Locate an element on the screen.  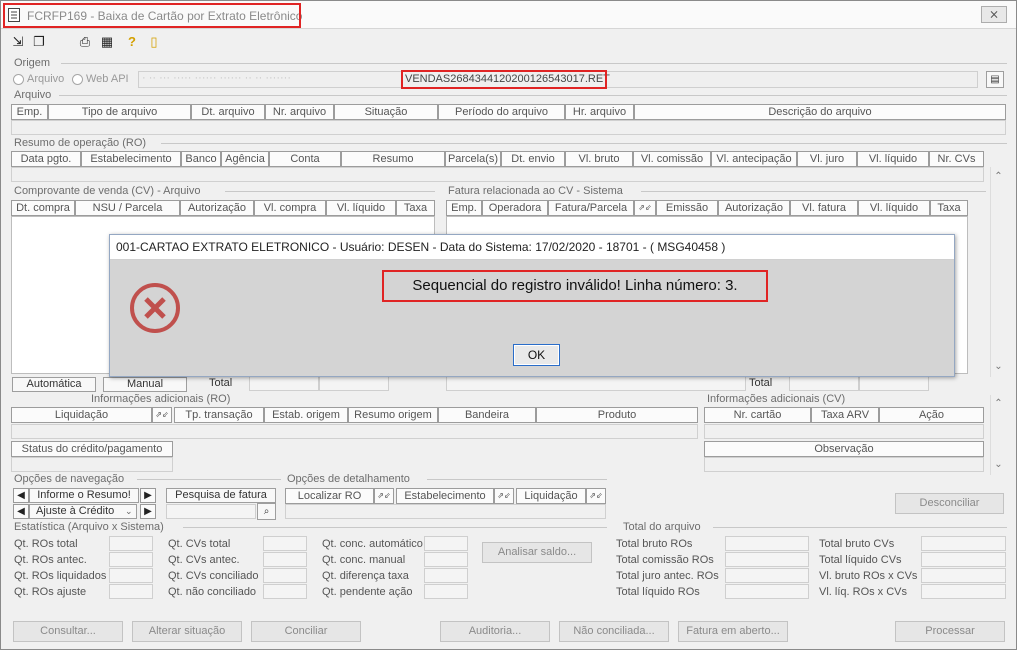
estat-c2-3-value is located at coordinates (285, 591).